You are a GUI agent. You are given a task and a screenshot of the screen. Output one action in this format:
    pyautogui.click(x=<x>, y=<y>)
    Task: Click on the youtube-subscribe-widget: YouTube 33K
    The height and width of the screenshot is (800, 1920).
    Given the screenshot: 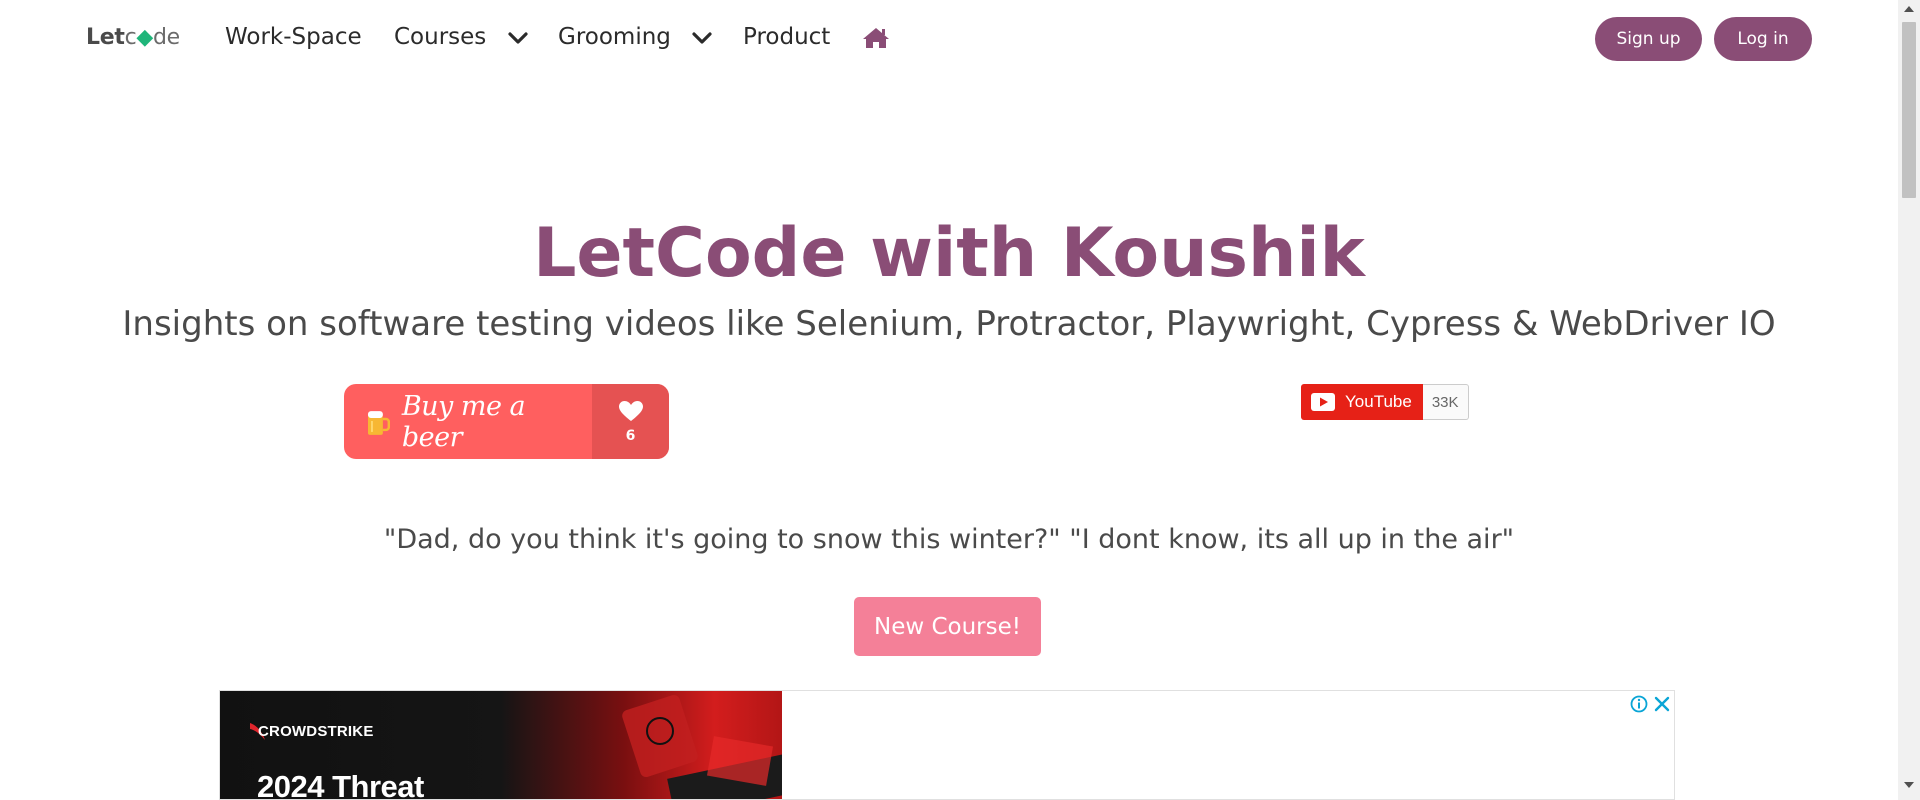 What is the action you would take?
    pyautogui.click(x=1385, y=402)
    